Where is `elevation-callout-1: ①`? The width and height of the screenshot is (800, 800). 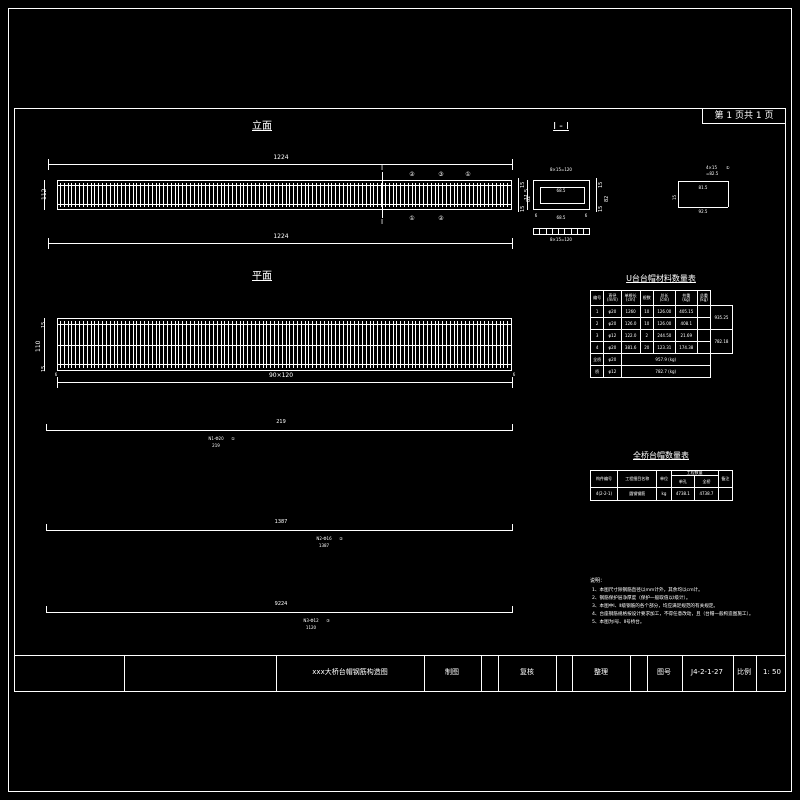 elevation-callout-1: ① is located at coordinates (468, 174).